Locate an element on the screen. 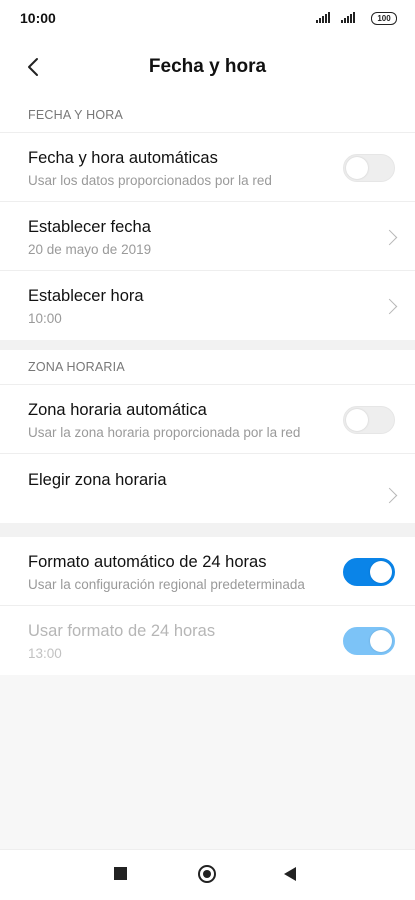 The width and height of the screenshot is (415, 900). row-title: Fecha y hora automáticas is located at coordinates (123, 158).